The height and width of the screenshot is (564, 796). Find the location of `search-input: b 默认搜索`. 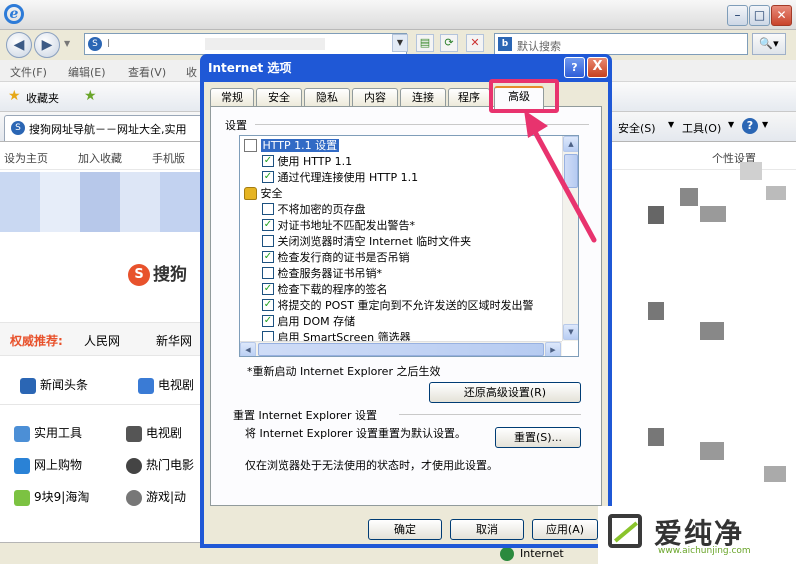

search-input: b 默认搜索 is located at coordinates (621, 44).